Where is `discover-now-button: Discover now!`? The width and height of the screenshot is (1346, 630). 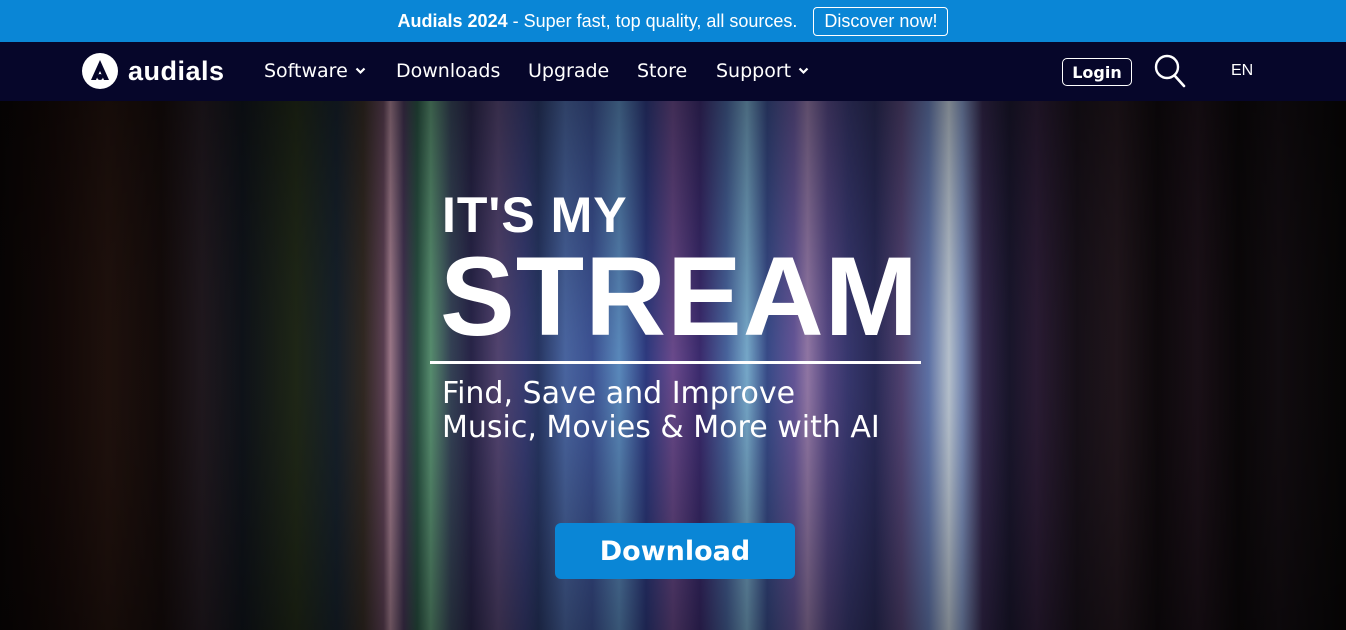
discover-now-button: Discover now! is located at coordinates (881, 21).